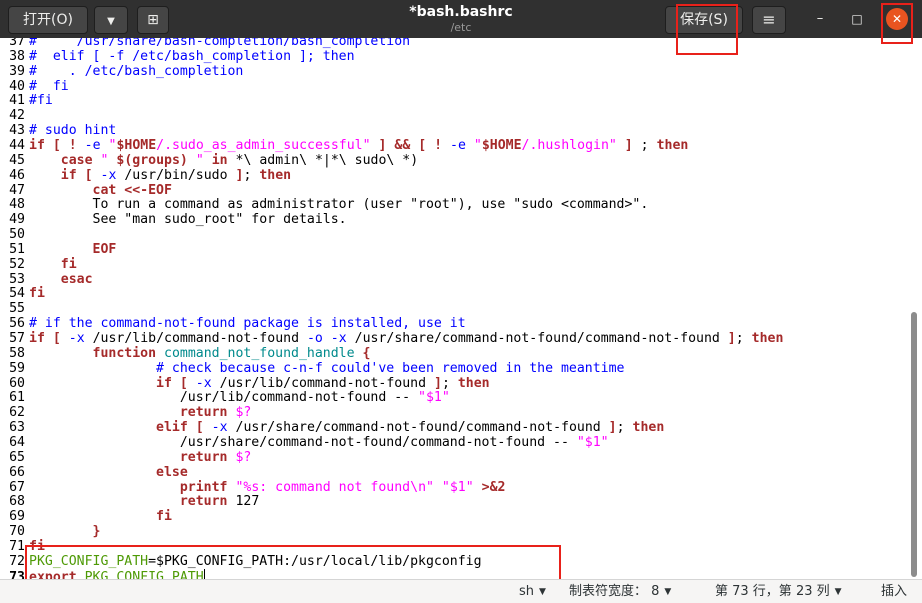 Image resolution: width=922 pixels, height=603 pixels. Describe the element at coordinates (452, 501) in the screenshot. I see `code-line: 68 return 127` at that location.